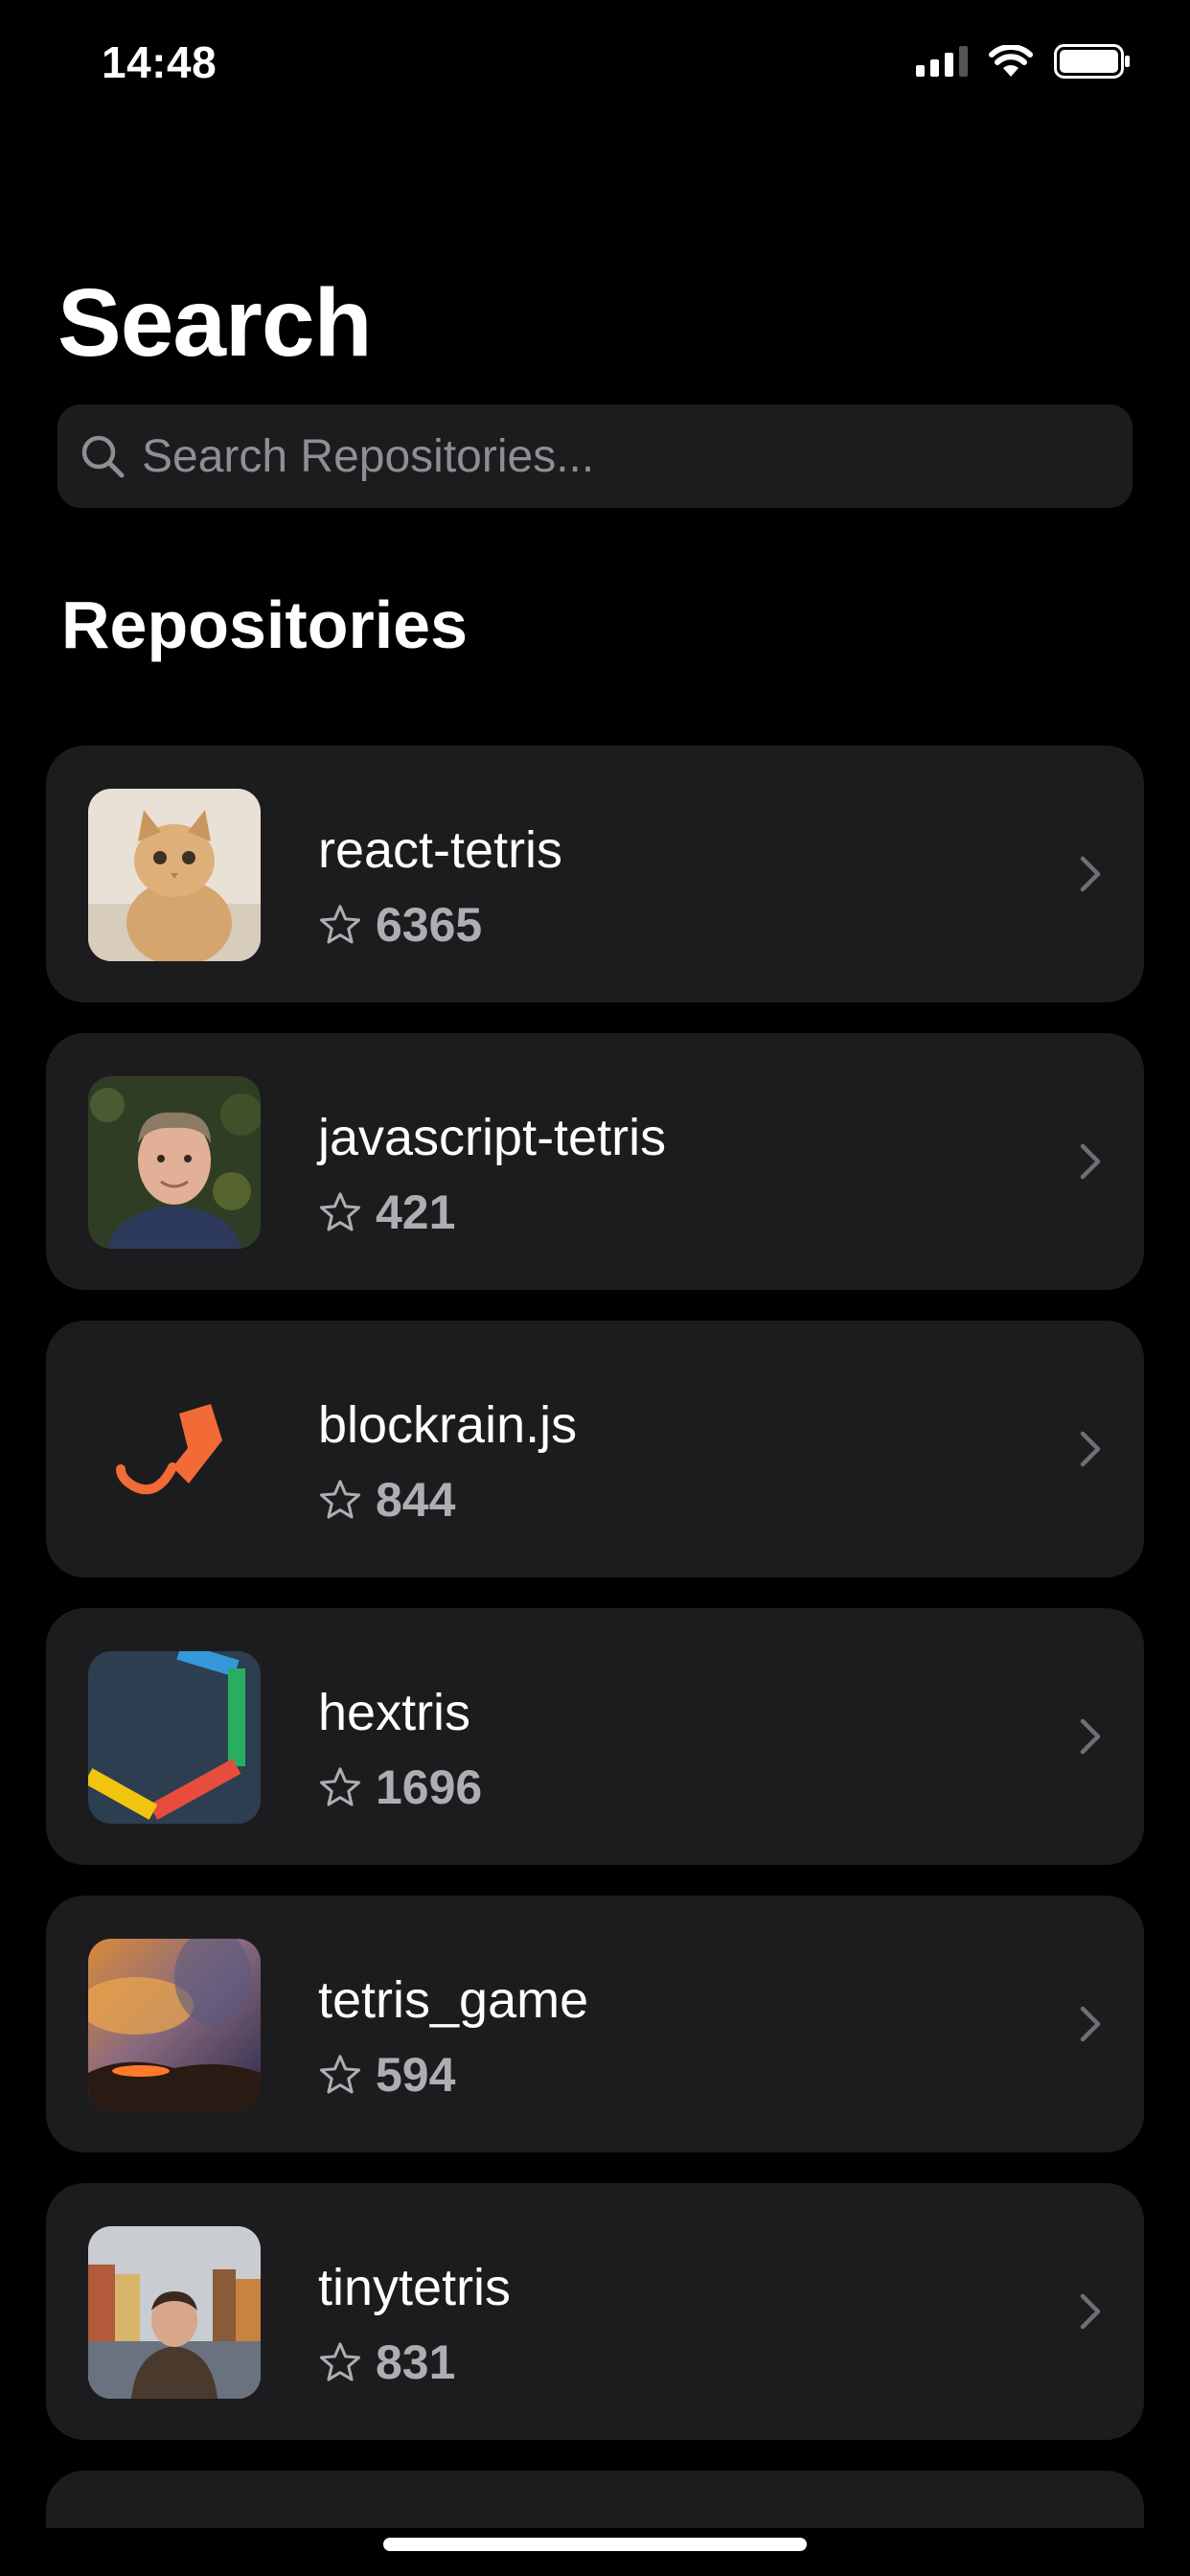  Describe the element at coordinates (595, 2499) in the screenshot. I see `repo-card-partial` at that location.